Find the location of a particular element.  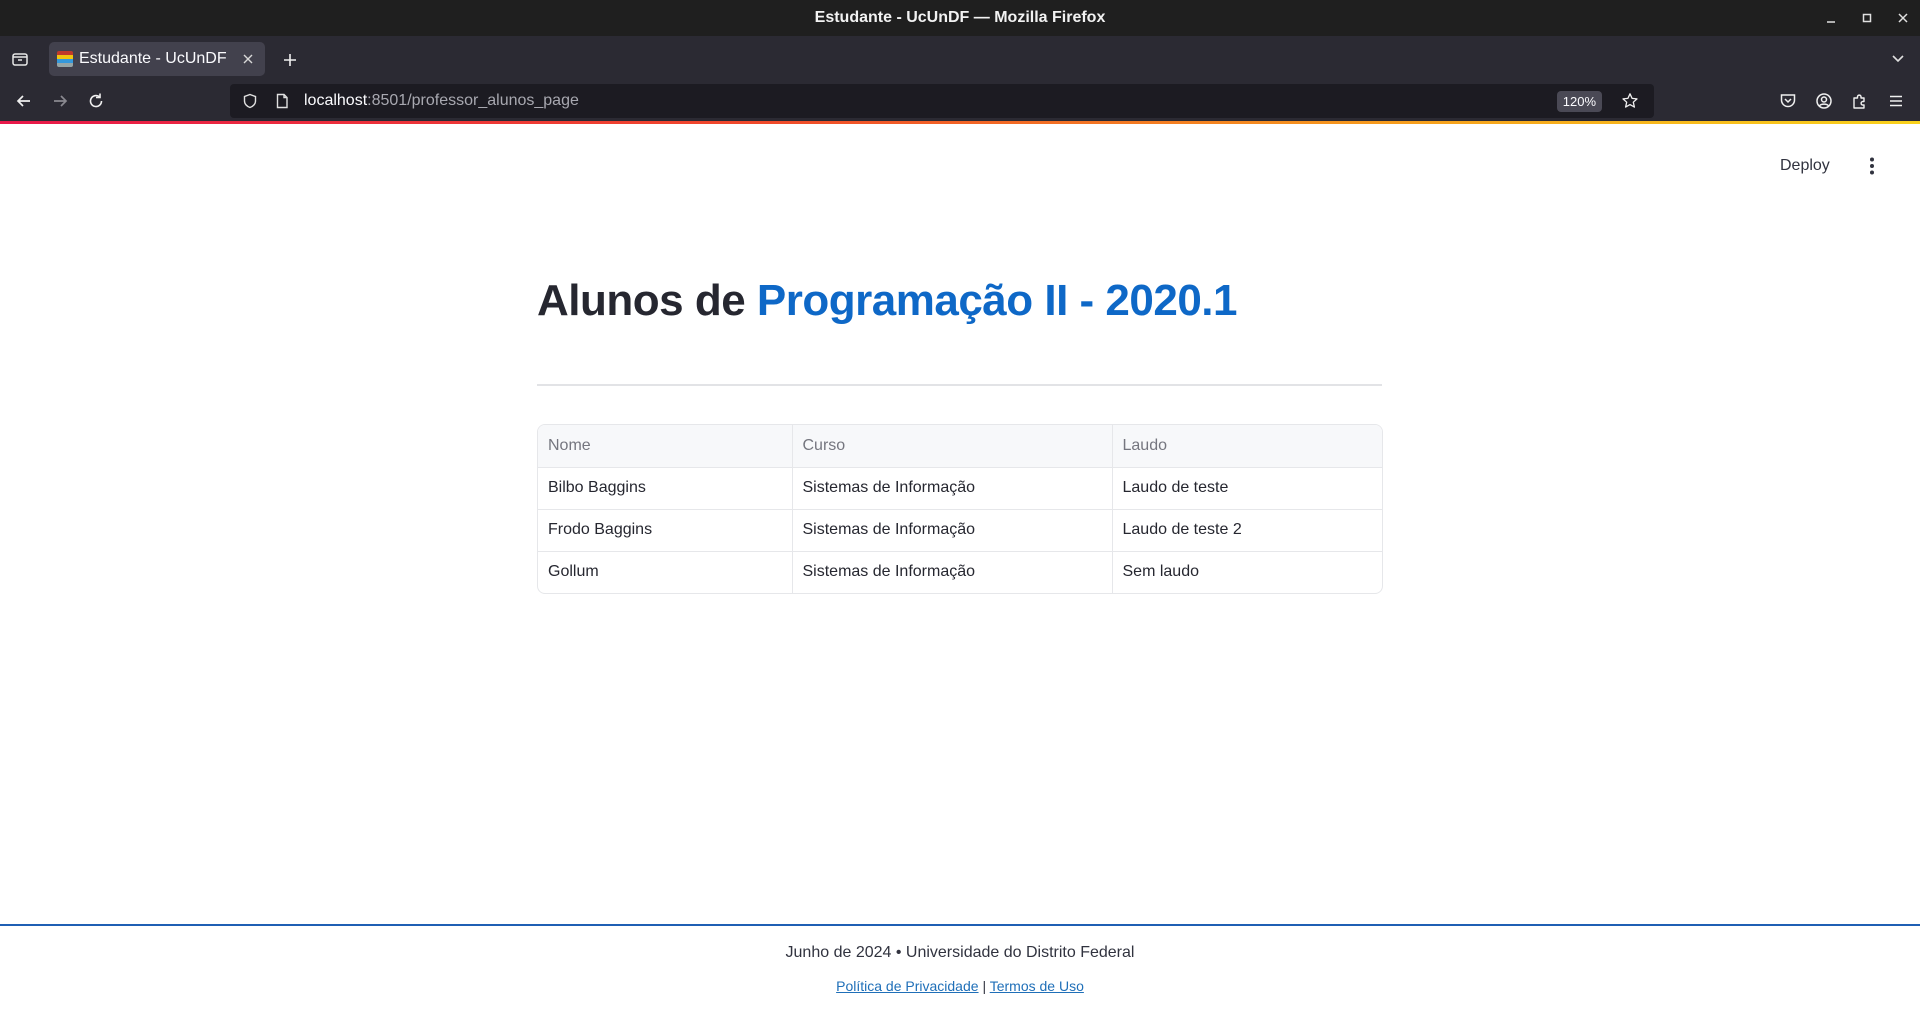

table-row: Gollum Sistemas de Informação Sem laudo is located at coordinates (960, 571).